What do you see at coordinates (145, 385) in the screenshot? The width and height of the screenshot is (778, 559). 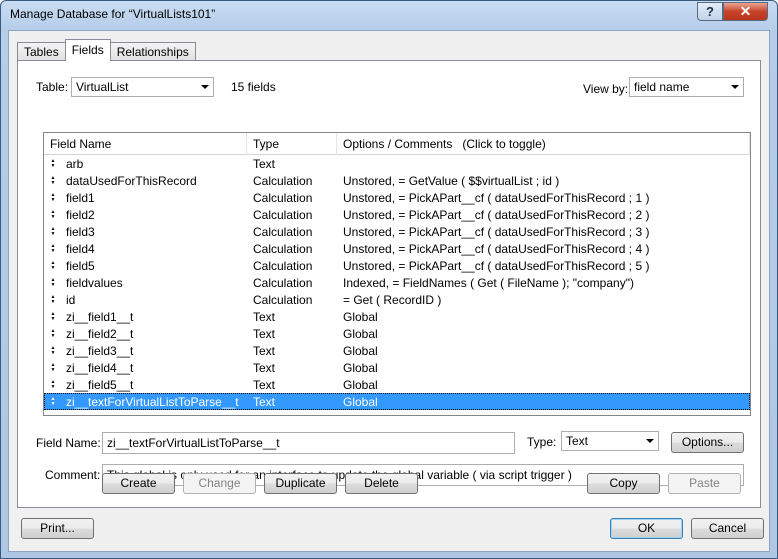 I see `field-name-cell: ▲ ▼ zi__field5__t` at bounding box center [145, 385].